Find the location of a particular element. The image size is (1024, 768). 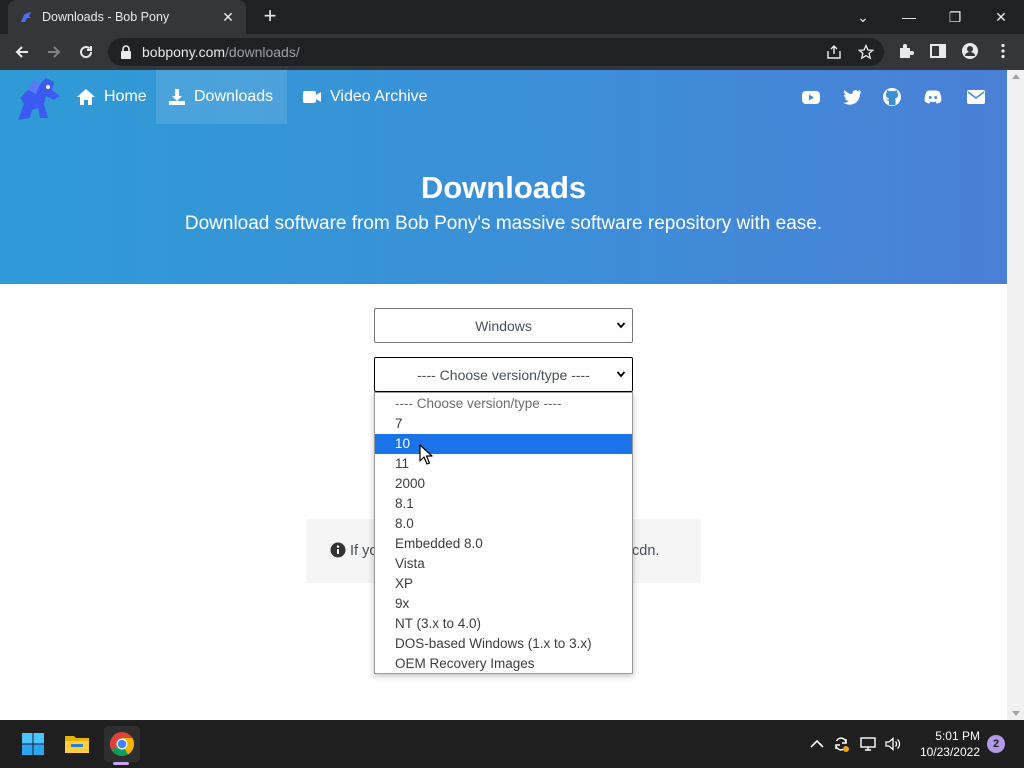

browser-toolbar: bobpony.com/downloads/ is located at coordinates (512, 52).